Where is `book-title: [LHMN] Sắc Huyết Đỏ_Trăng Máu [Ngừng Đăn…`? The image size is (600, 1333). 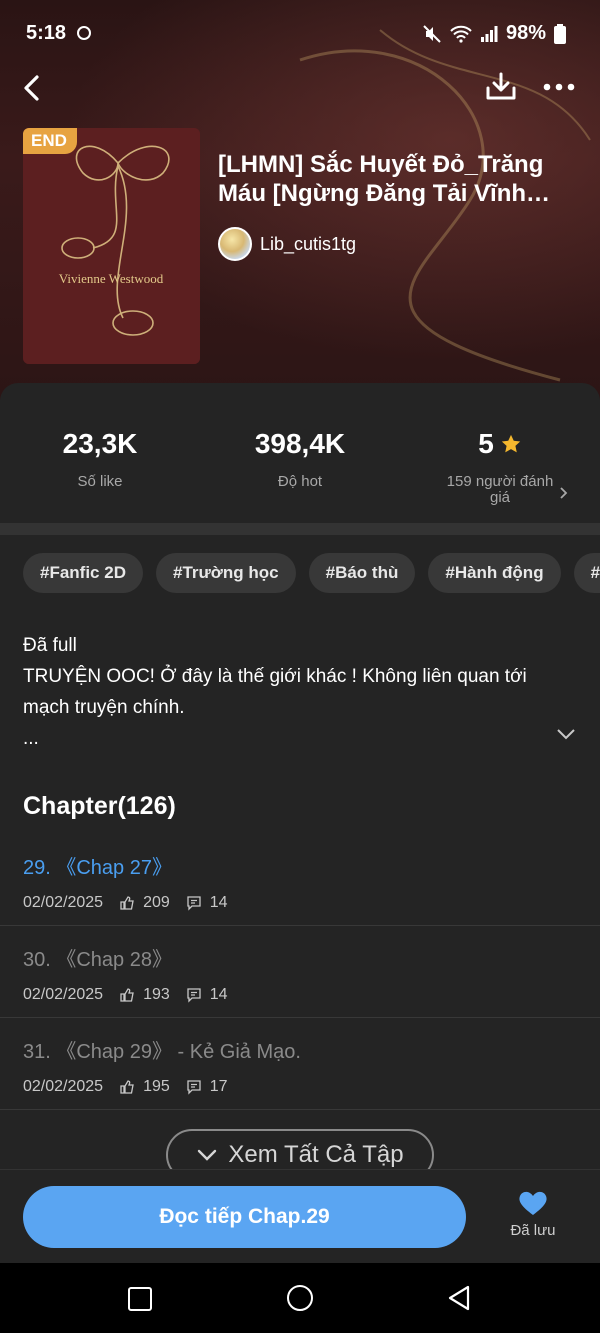
book-title: [LHMN] Sắc Huyết Đỏ_Trăng Máu [Ngừng Đăn… is located at coordinates (381, 179).